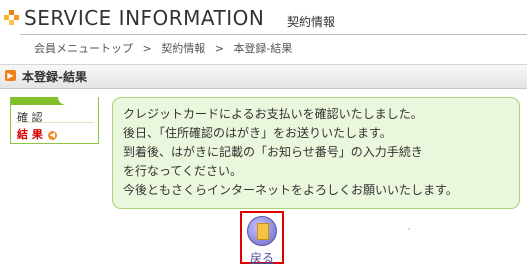 The image size is (527, 268). I want to click on play-icon: ▶, so click(10, 75).